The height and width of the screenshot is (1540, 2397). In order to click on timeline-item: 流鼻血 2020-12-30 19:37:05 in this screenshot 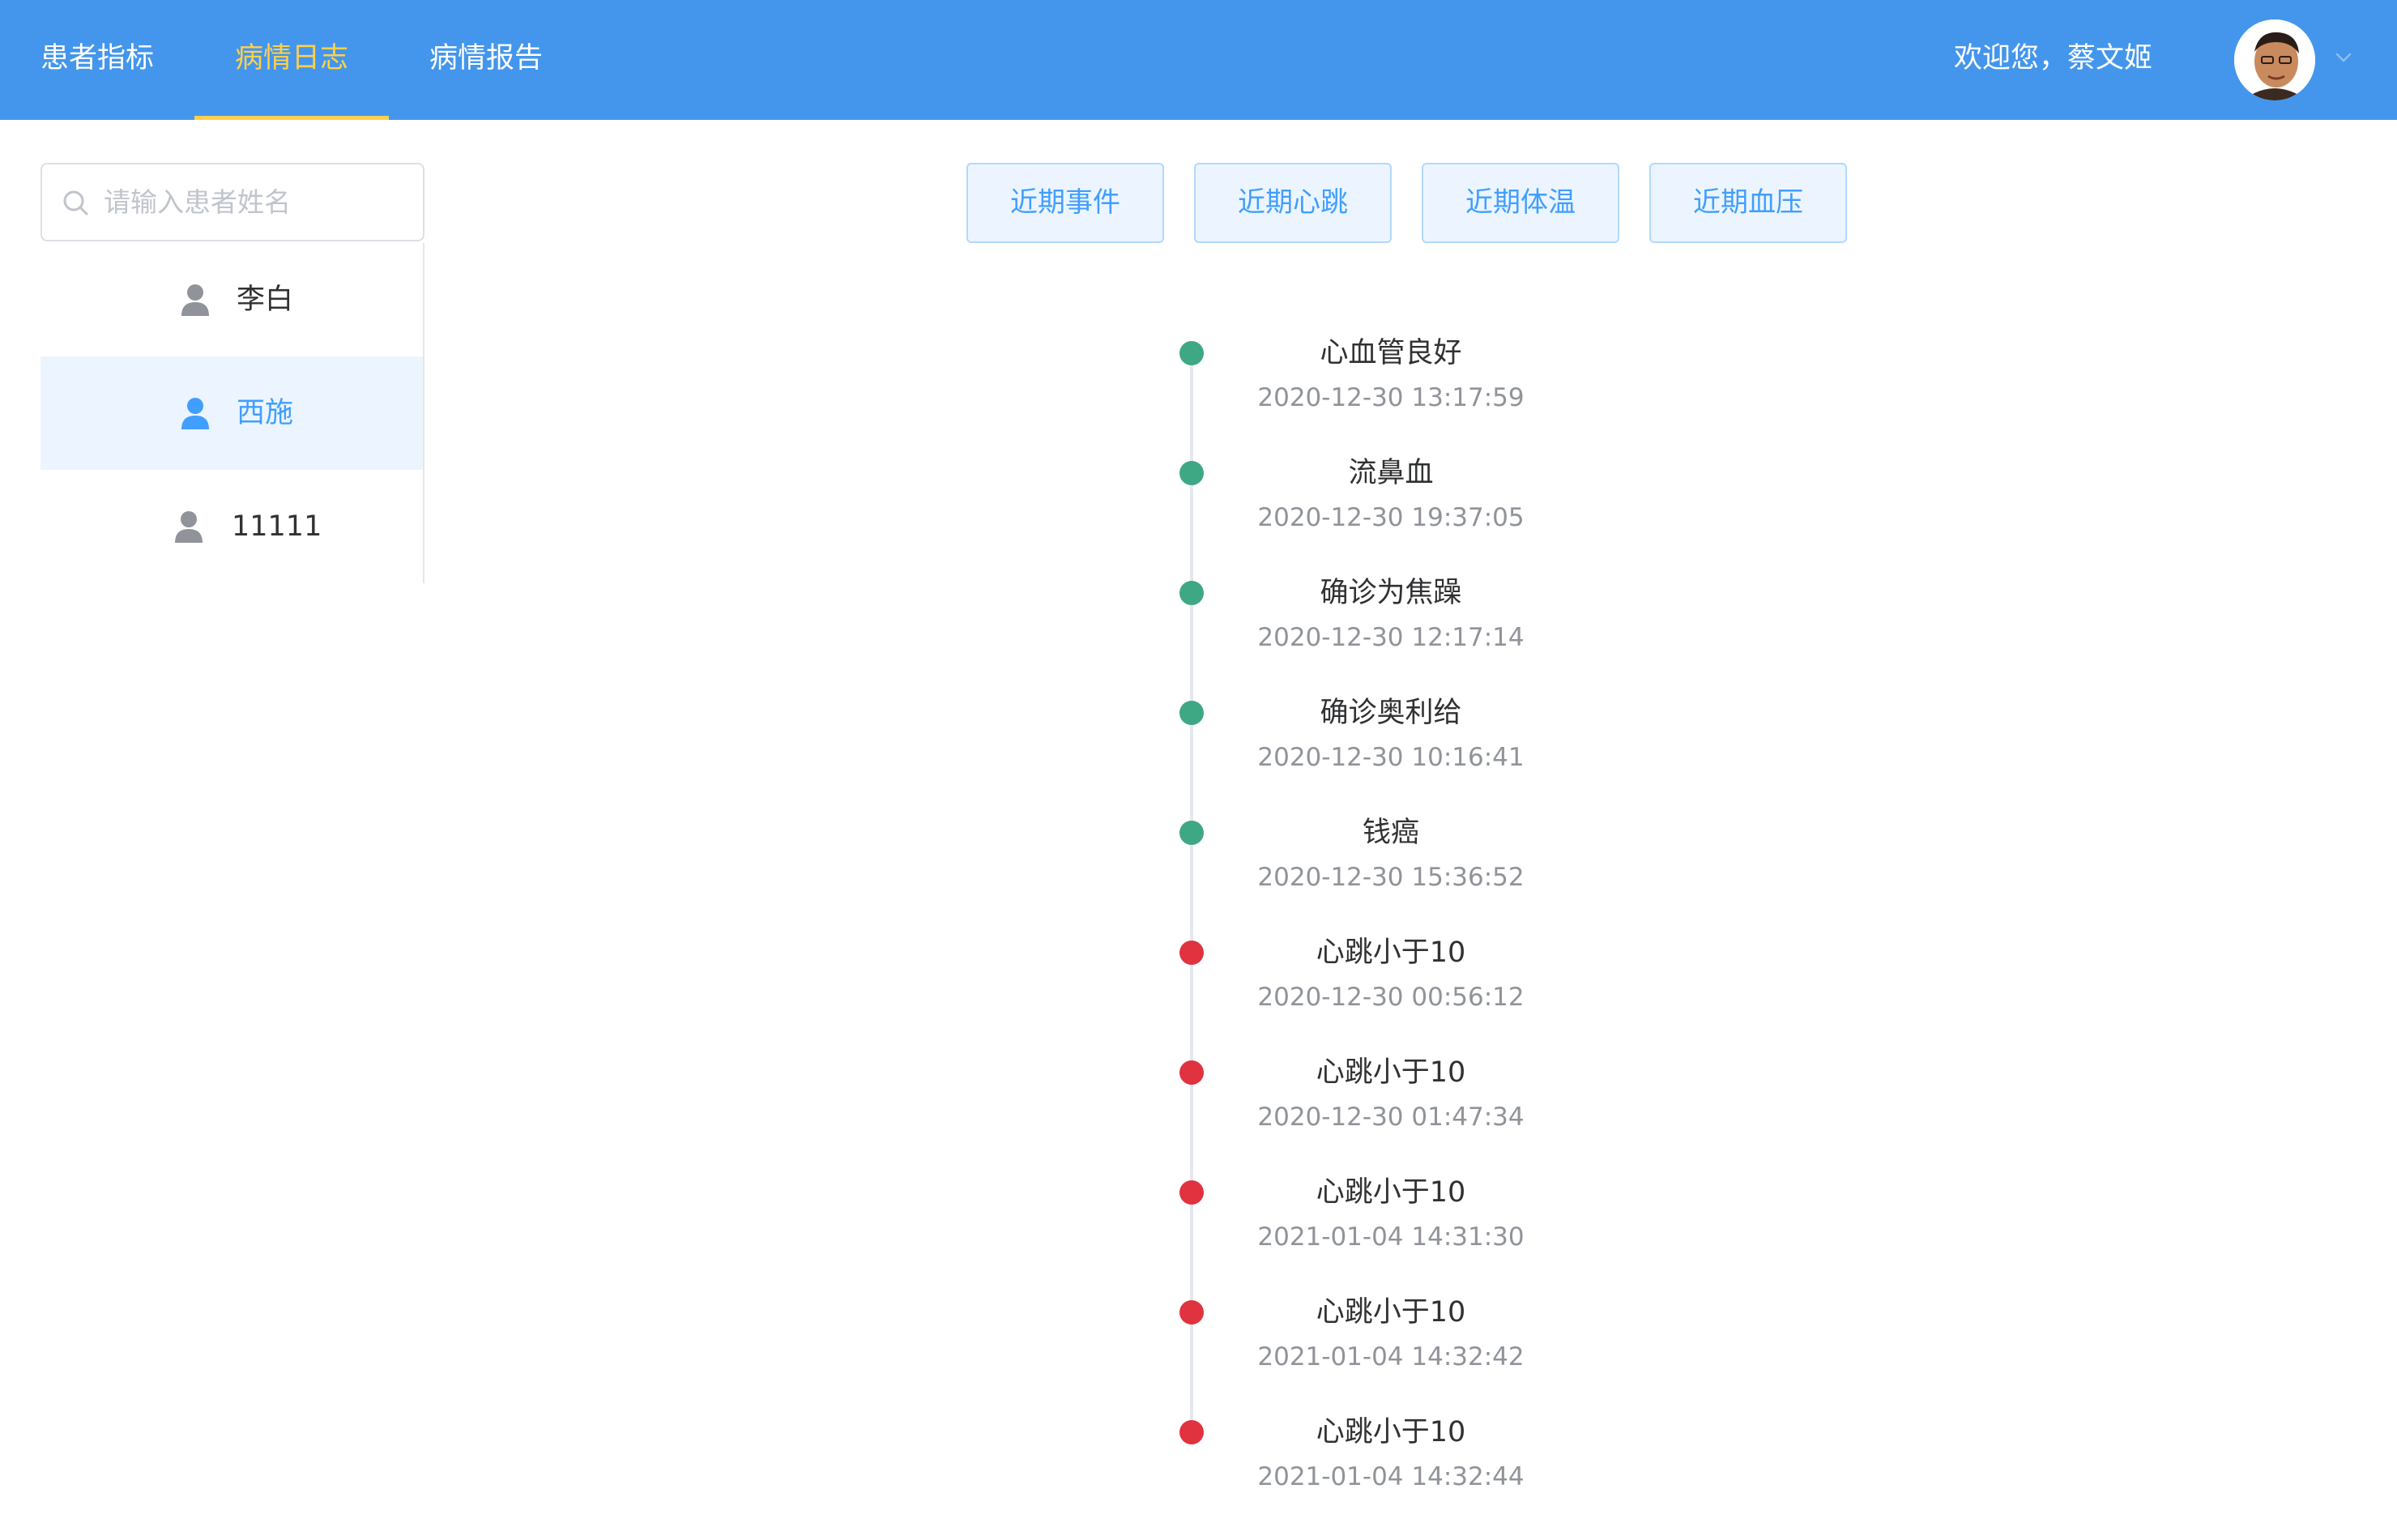, I will do `click(1198, 519)`.